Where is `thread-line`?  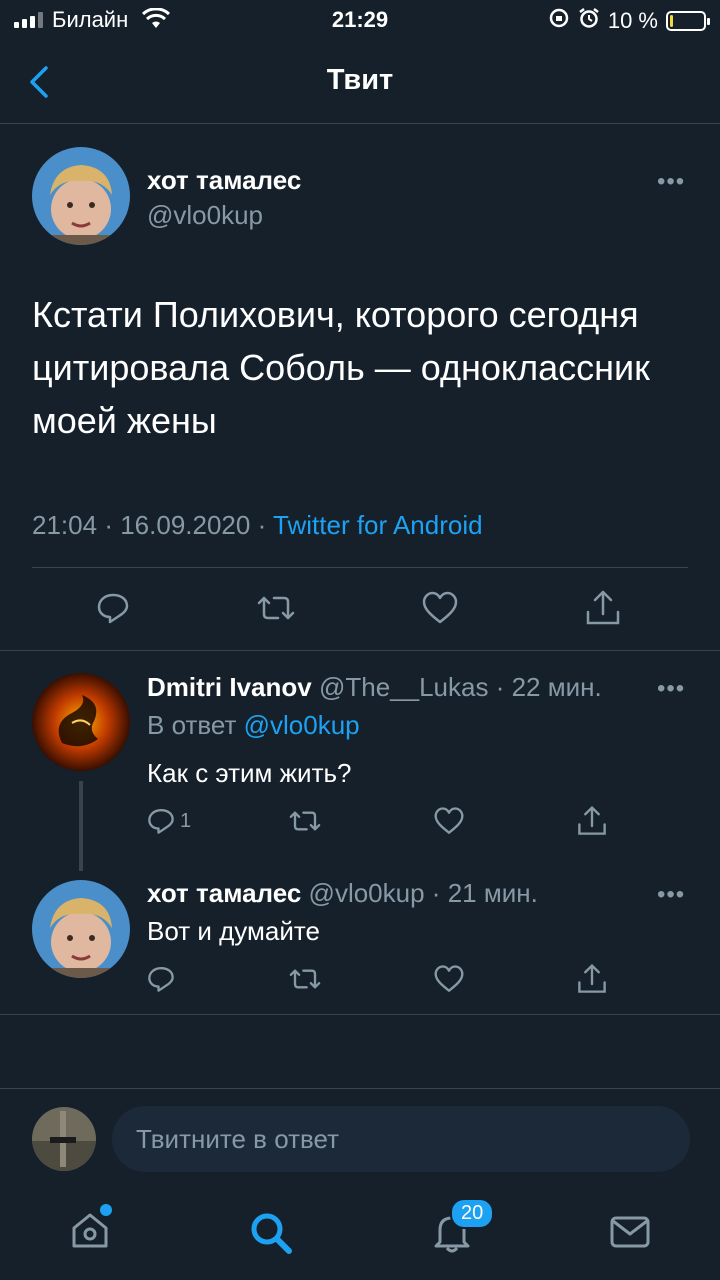
thread-line is located at coordinates (81, 826).